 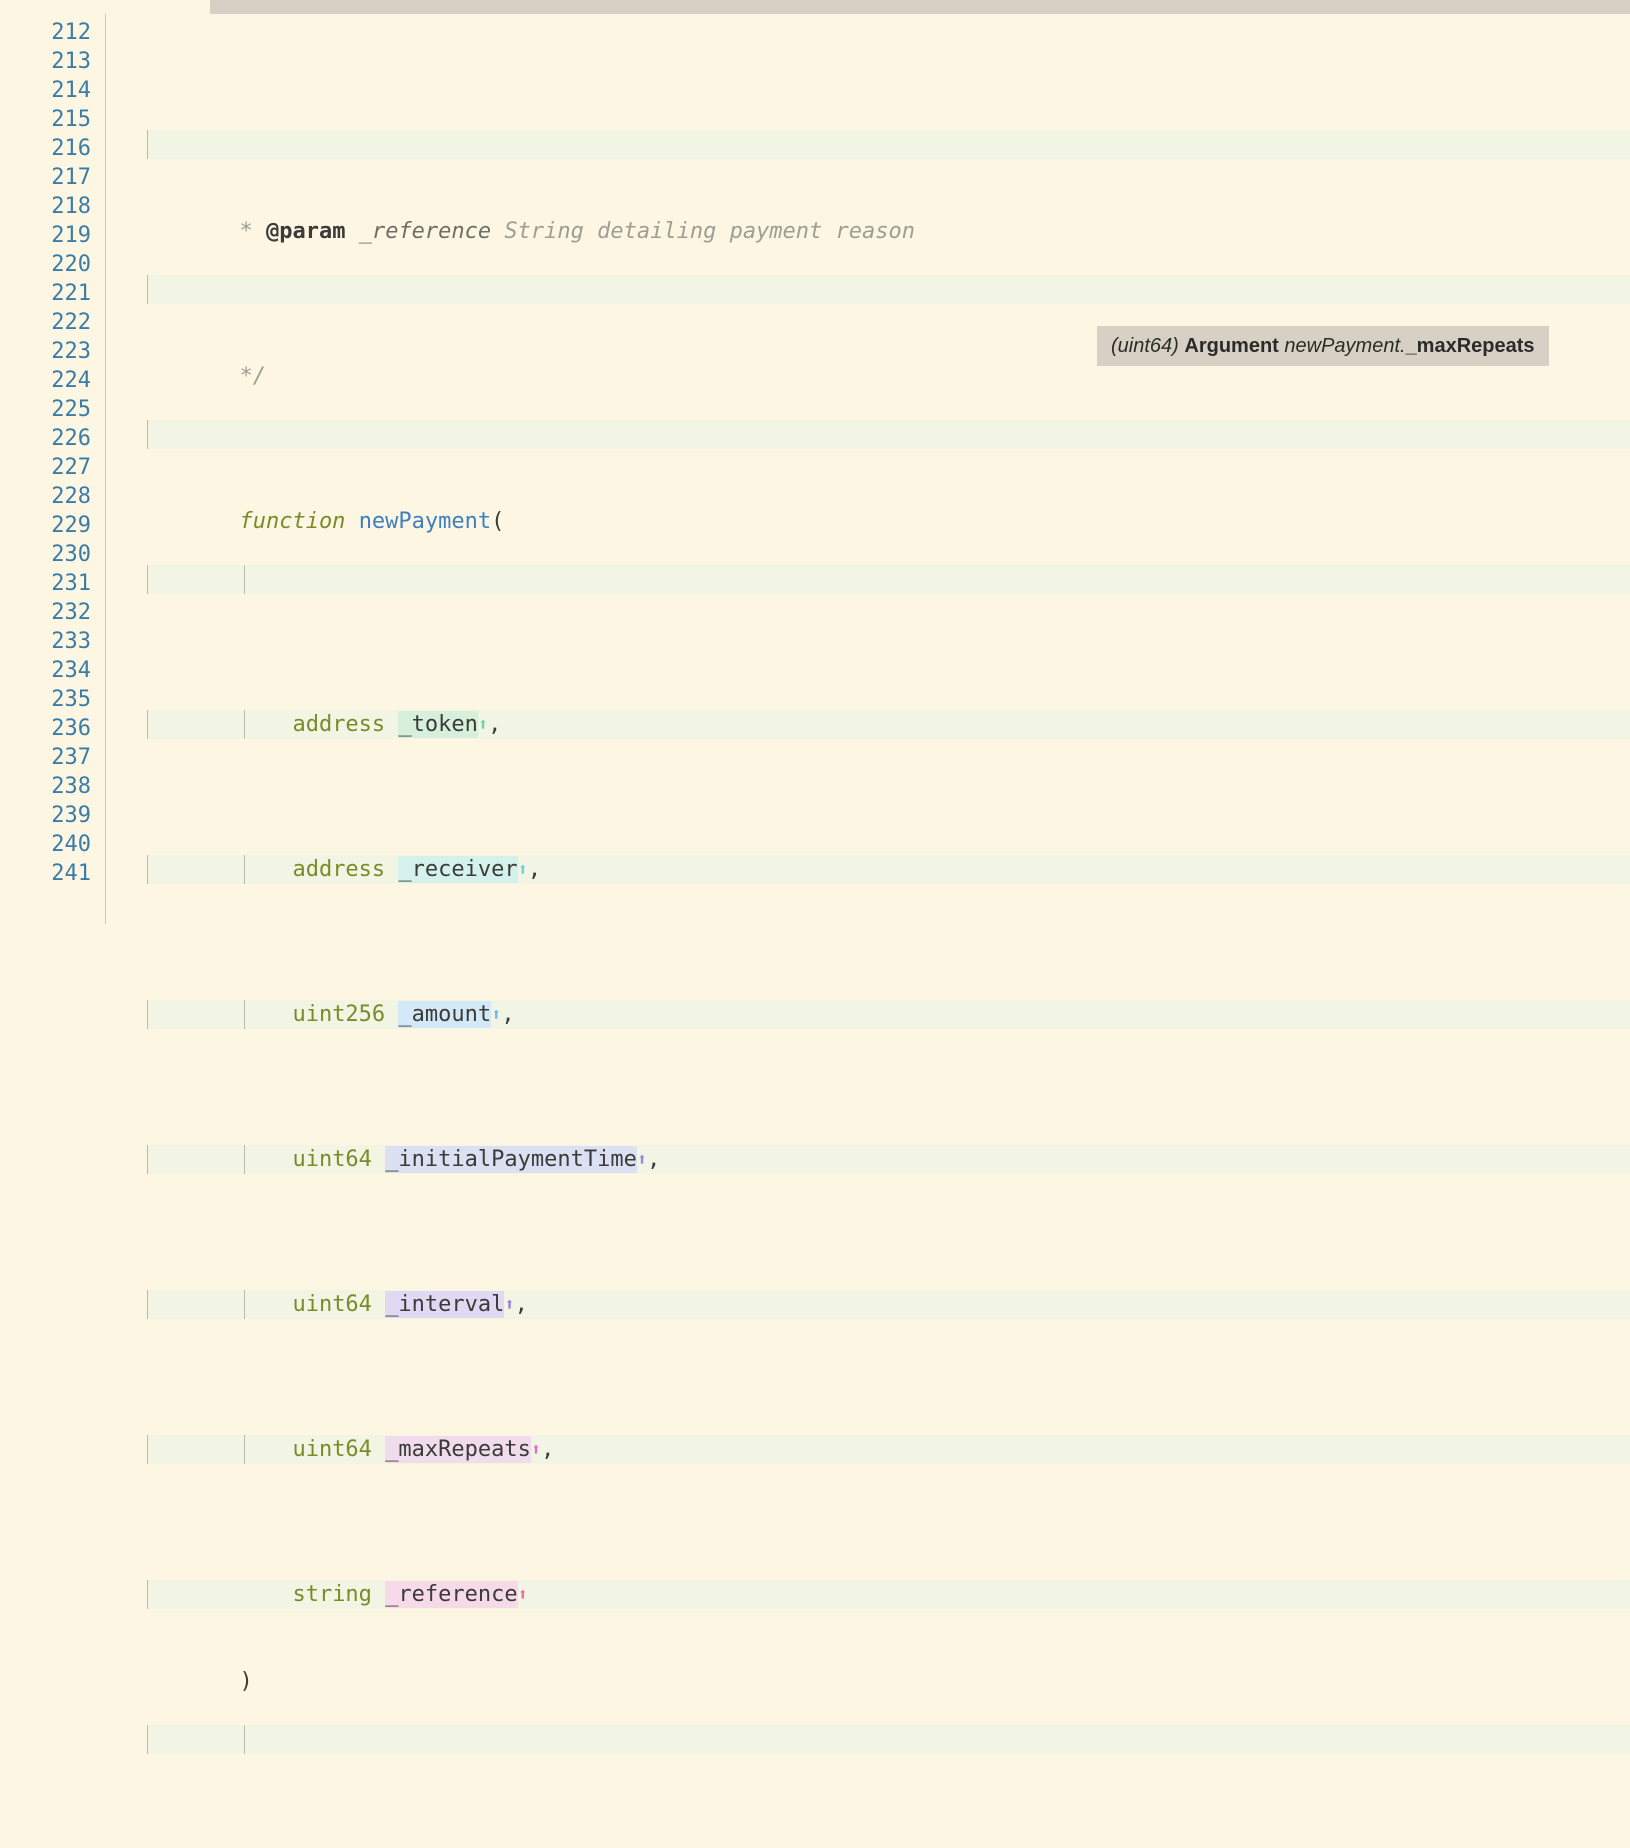 I want to click on doc-param-name: _reference, so click(x=425, y=231).